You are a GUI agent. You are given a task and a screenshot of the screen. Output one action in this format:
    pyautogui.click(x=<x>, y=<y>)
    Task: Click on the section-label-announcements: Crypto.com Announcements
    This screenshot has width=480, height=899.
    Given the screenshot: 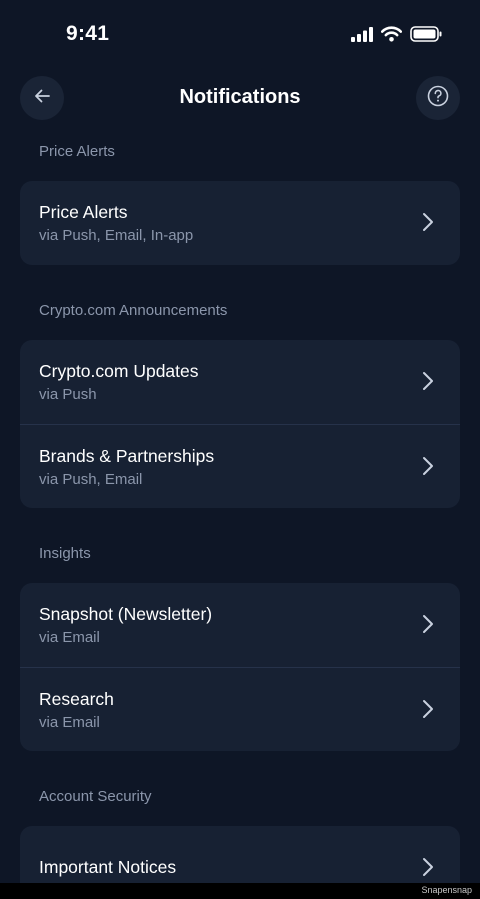 What is the action you would take?
    pyautogui.click(x=133, y=310)
    